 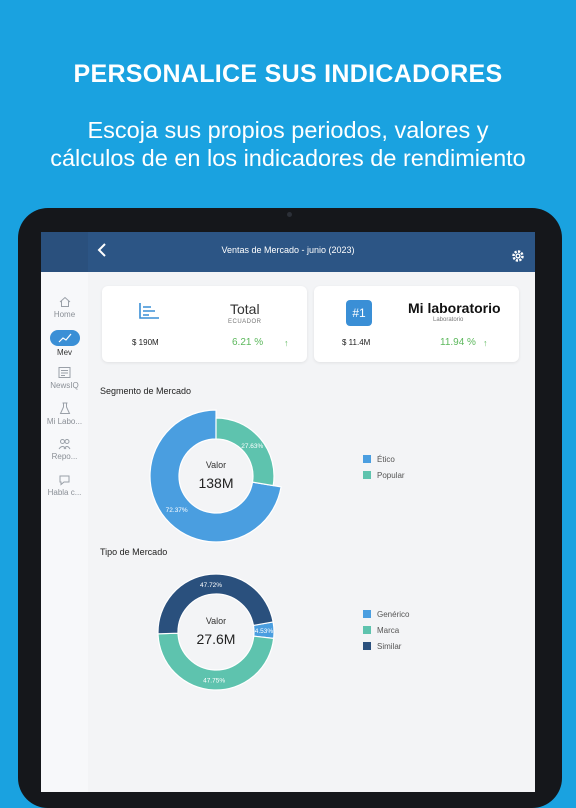 What do you see at coordinates (64, 385) in the screenshot?
I see `sidebar-item-label: NewsIQ` at bounding box center [64, 385].